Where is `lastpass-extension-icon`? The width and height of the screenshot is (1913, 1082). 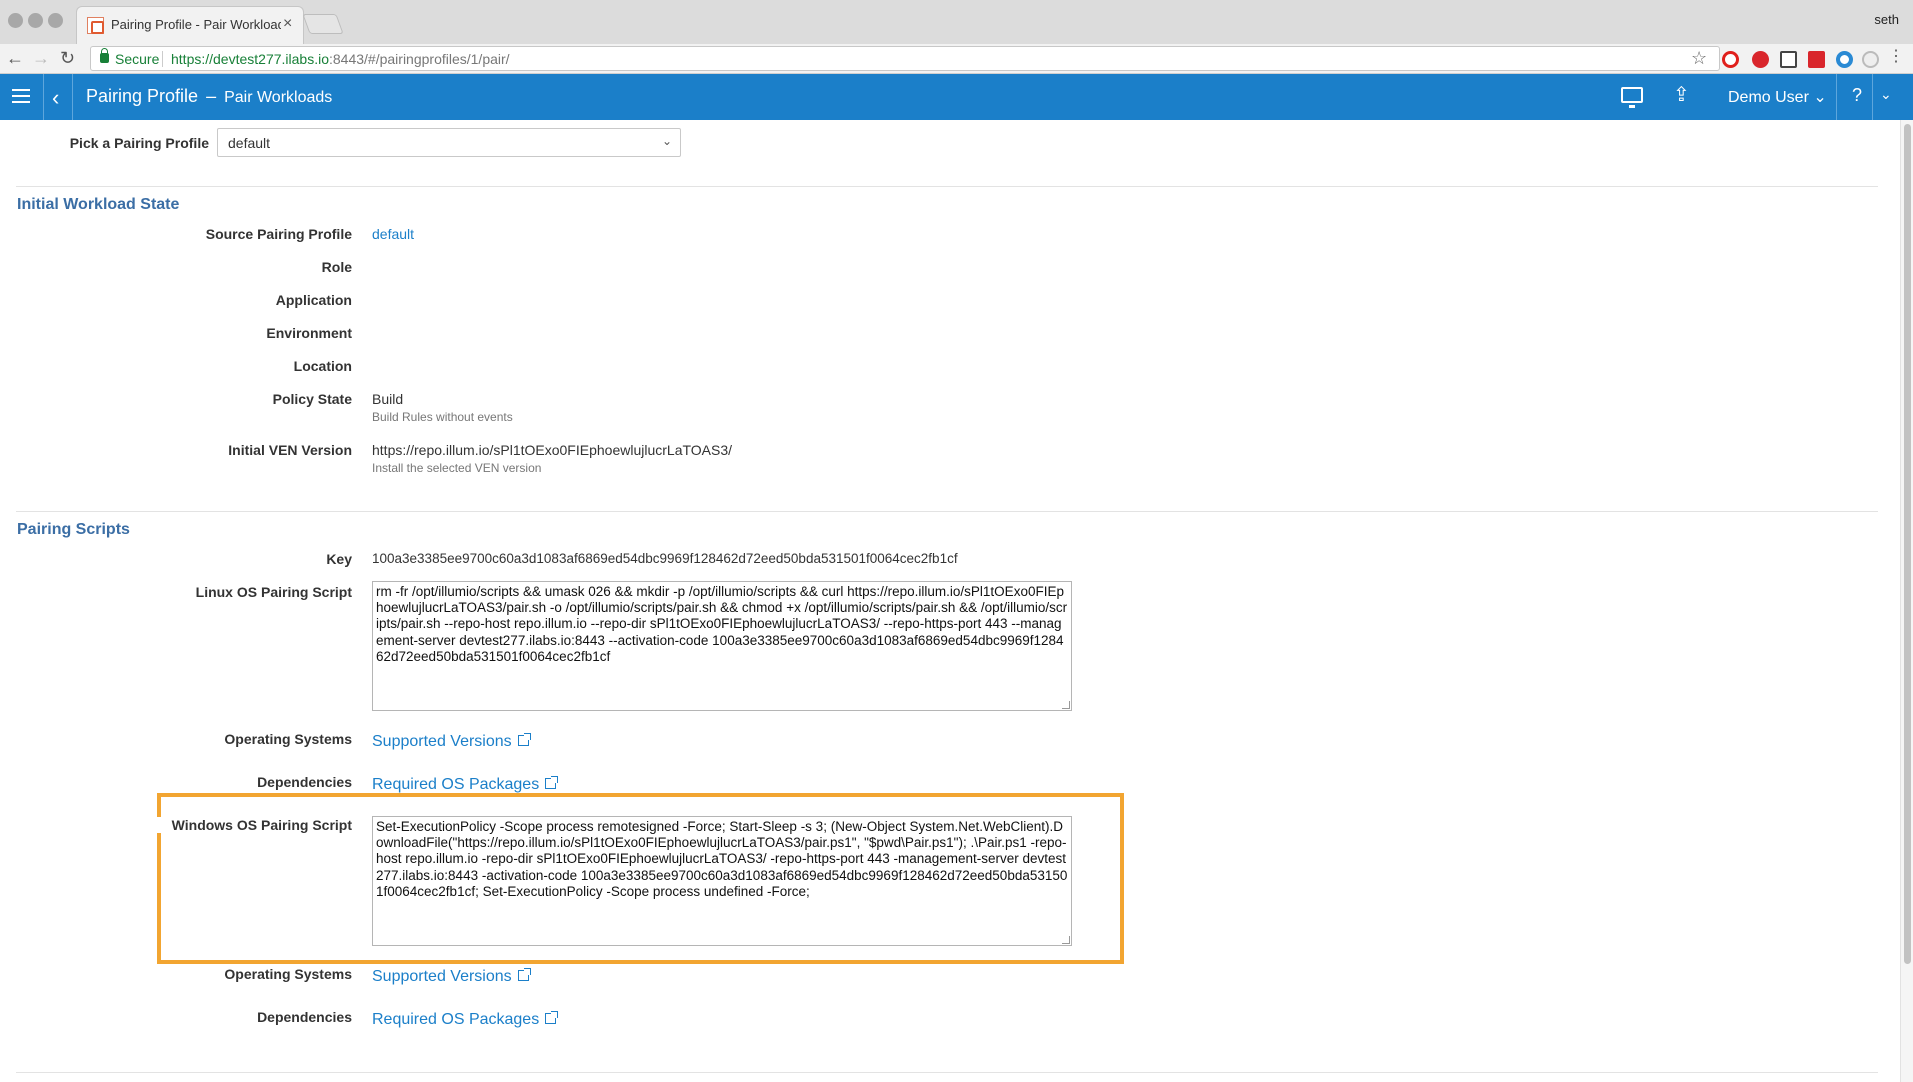
lastpass-extension-icon is located at coordinates (1816, 59).